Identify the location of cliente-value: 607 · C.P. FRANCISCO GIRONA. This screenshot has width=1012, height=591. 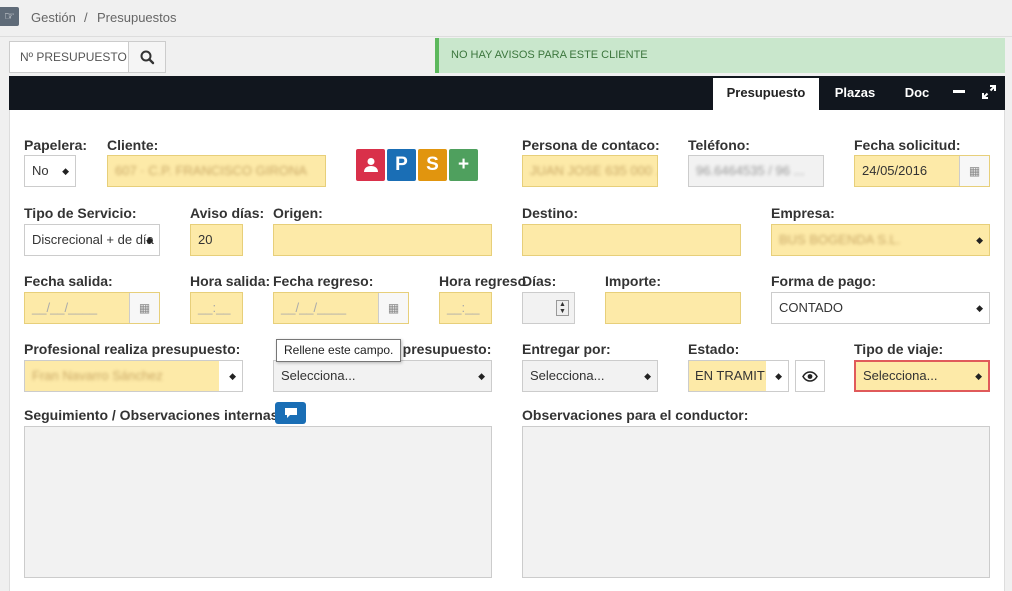
(211, 170).